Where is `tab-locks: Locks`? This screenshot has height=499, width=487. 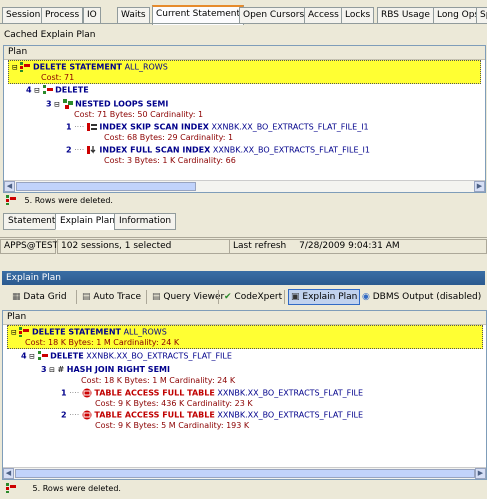
tab-locks: Locks is located at coordinates (358, 15).